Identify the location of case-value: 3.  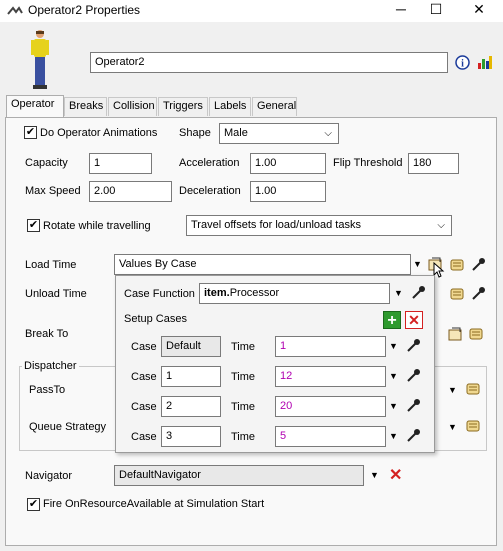
(191, 436).